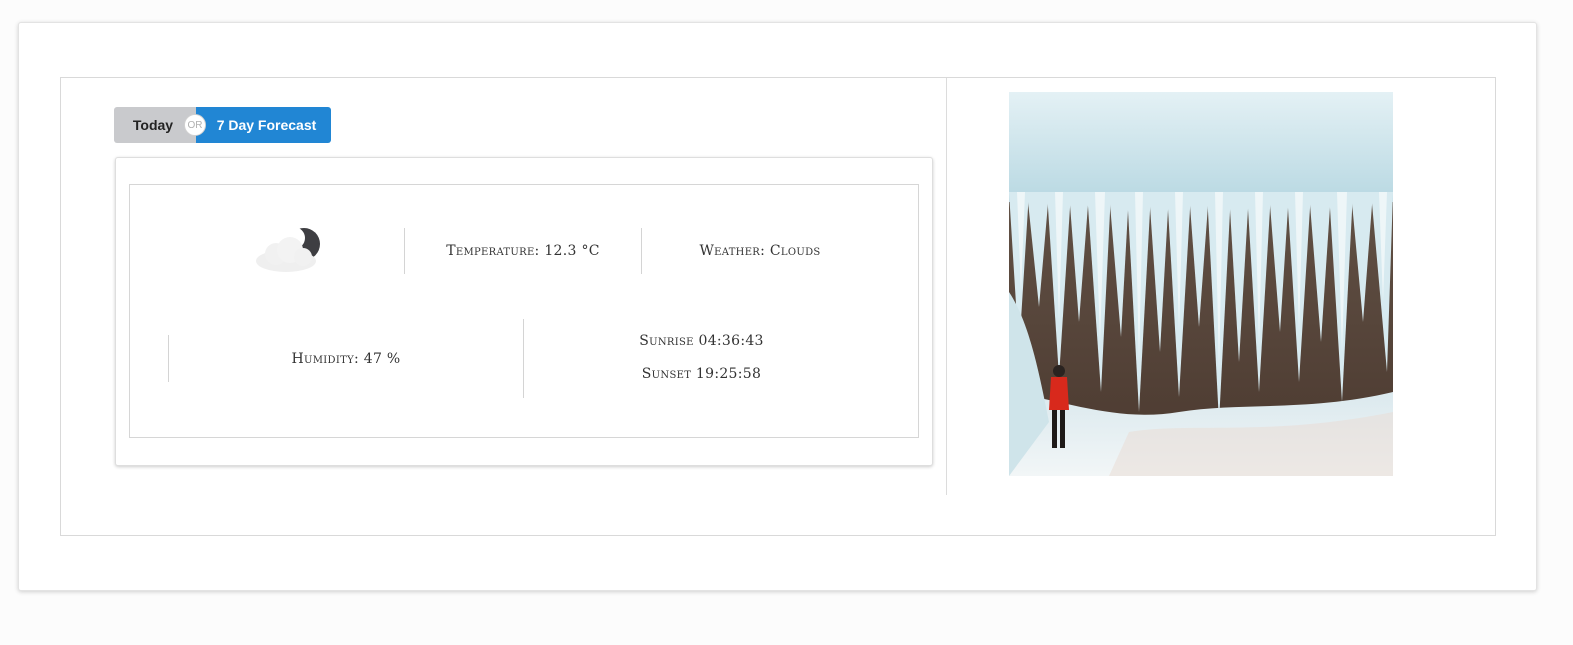  Describe the element at coordinates (289, 250) in the screenshot. I see `cloud-moon-icon` at that location.